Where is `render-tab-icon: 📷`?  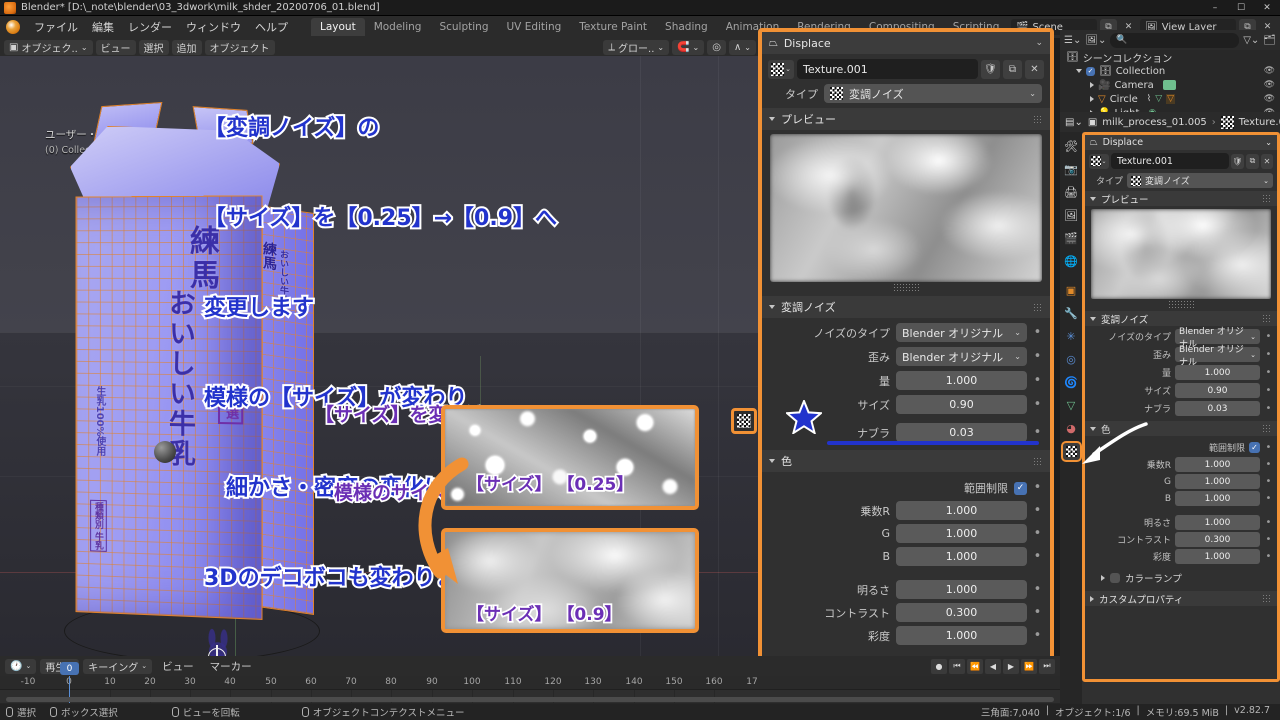
render-tab-icon: 📷 is located at coordinates (1071, 169).